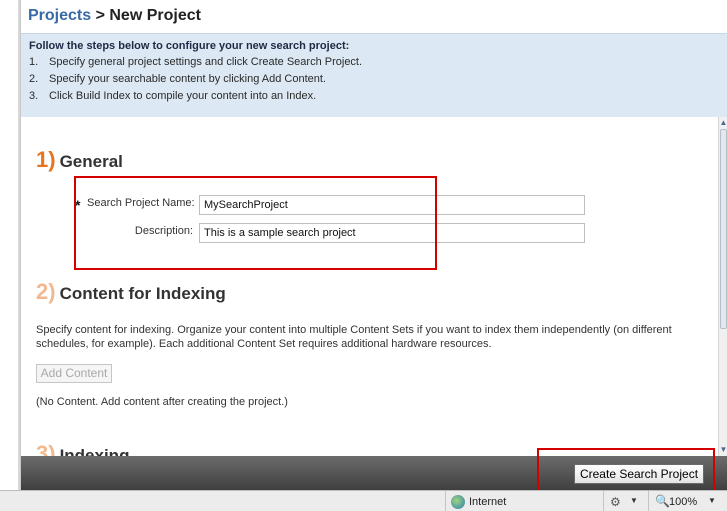  What do you see at coordinates (83, 448) in the screenshot?
I see `section-indexing-heading: 3) Indexing` at bounding box center [83, 448].